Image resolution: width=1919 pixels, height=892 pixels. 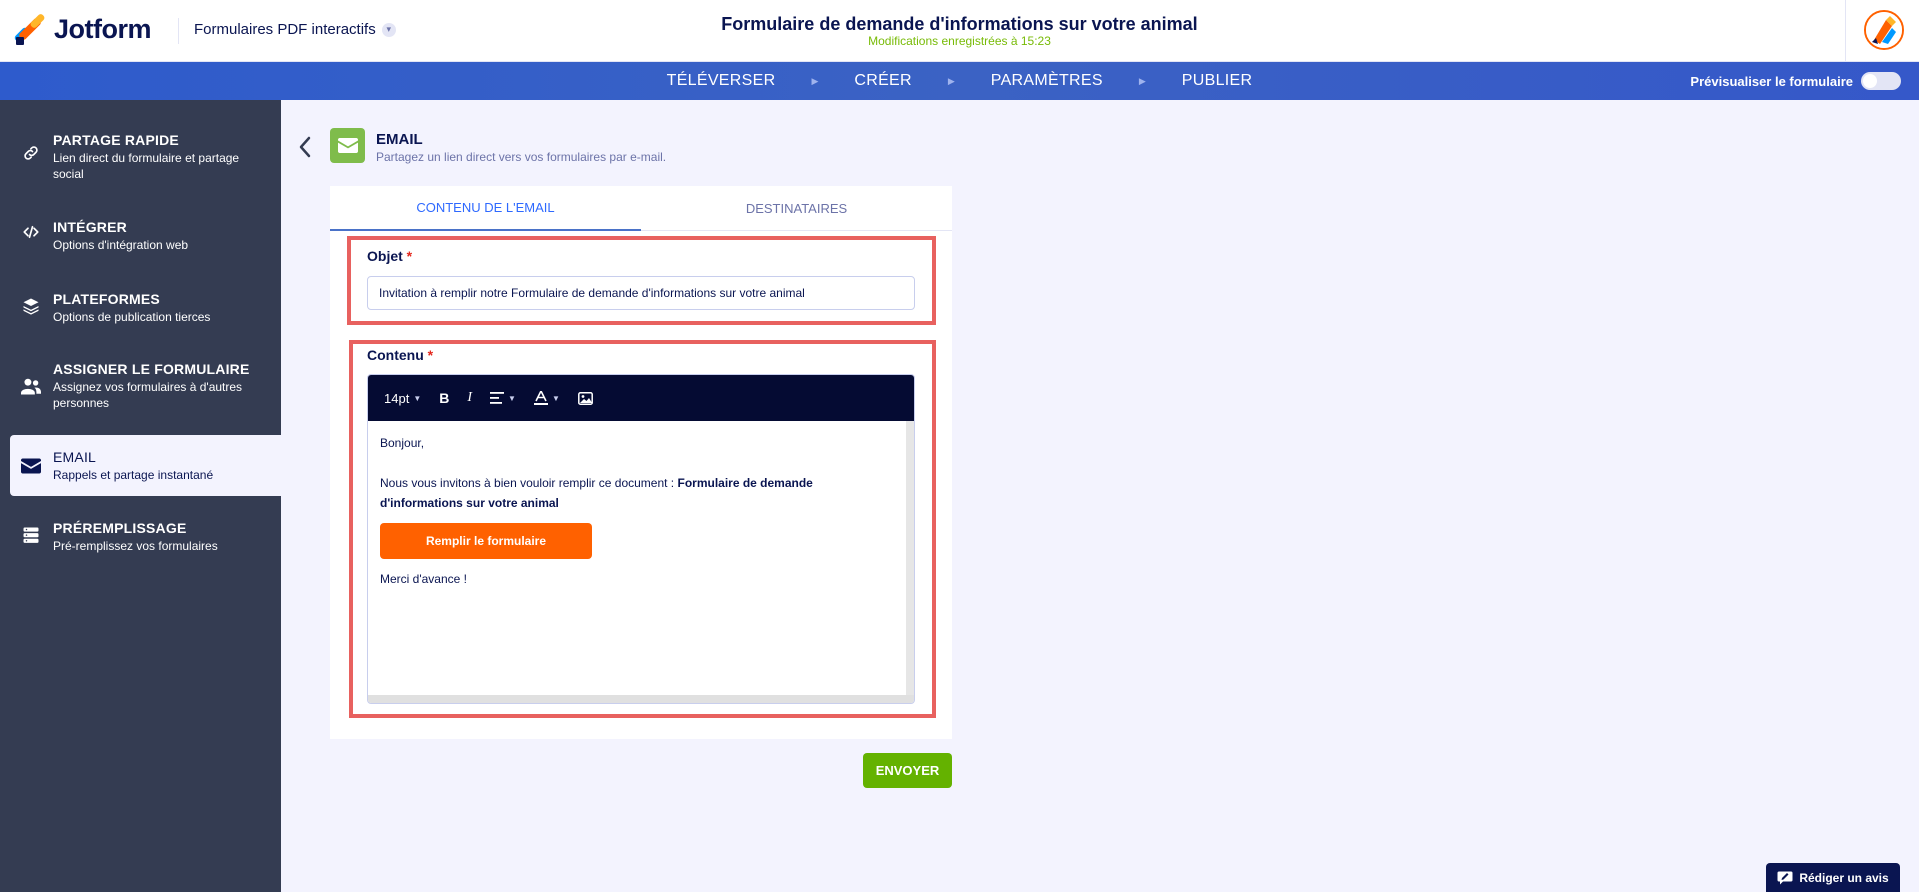 What do you see at coordinates (641, 398) in the screenshot?
I see `editor-toolbar: 14pt ▼ B I ▼ ▼` at bounding box center [641, 398].